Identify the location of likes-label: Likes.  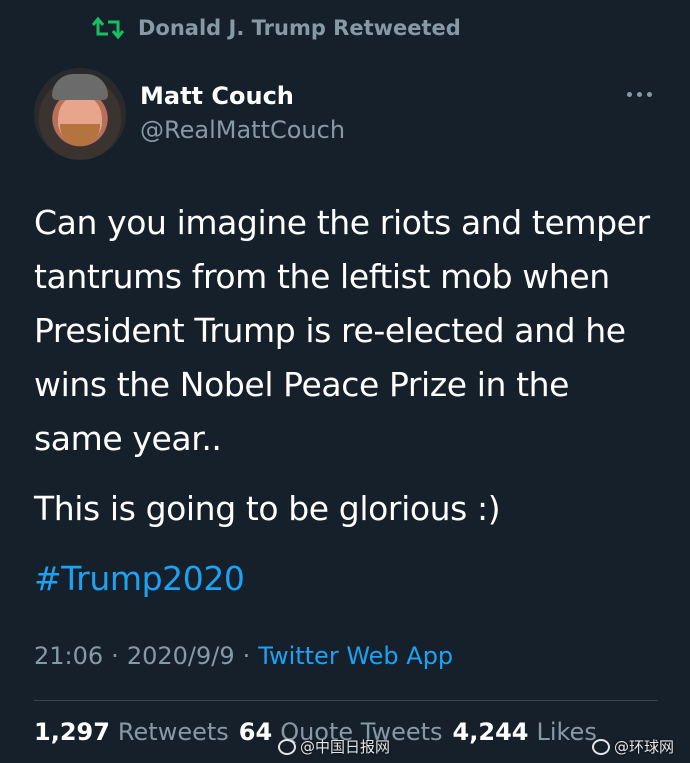
(566, 732).